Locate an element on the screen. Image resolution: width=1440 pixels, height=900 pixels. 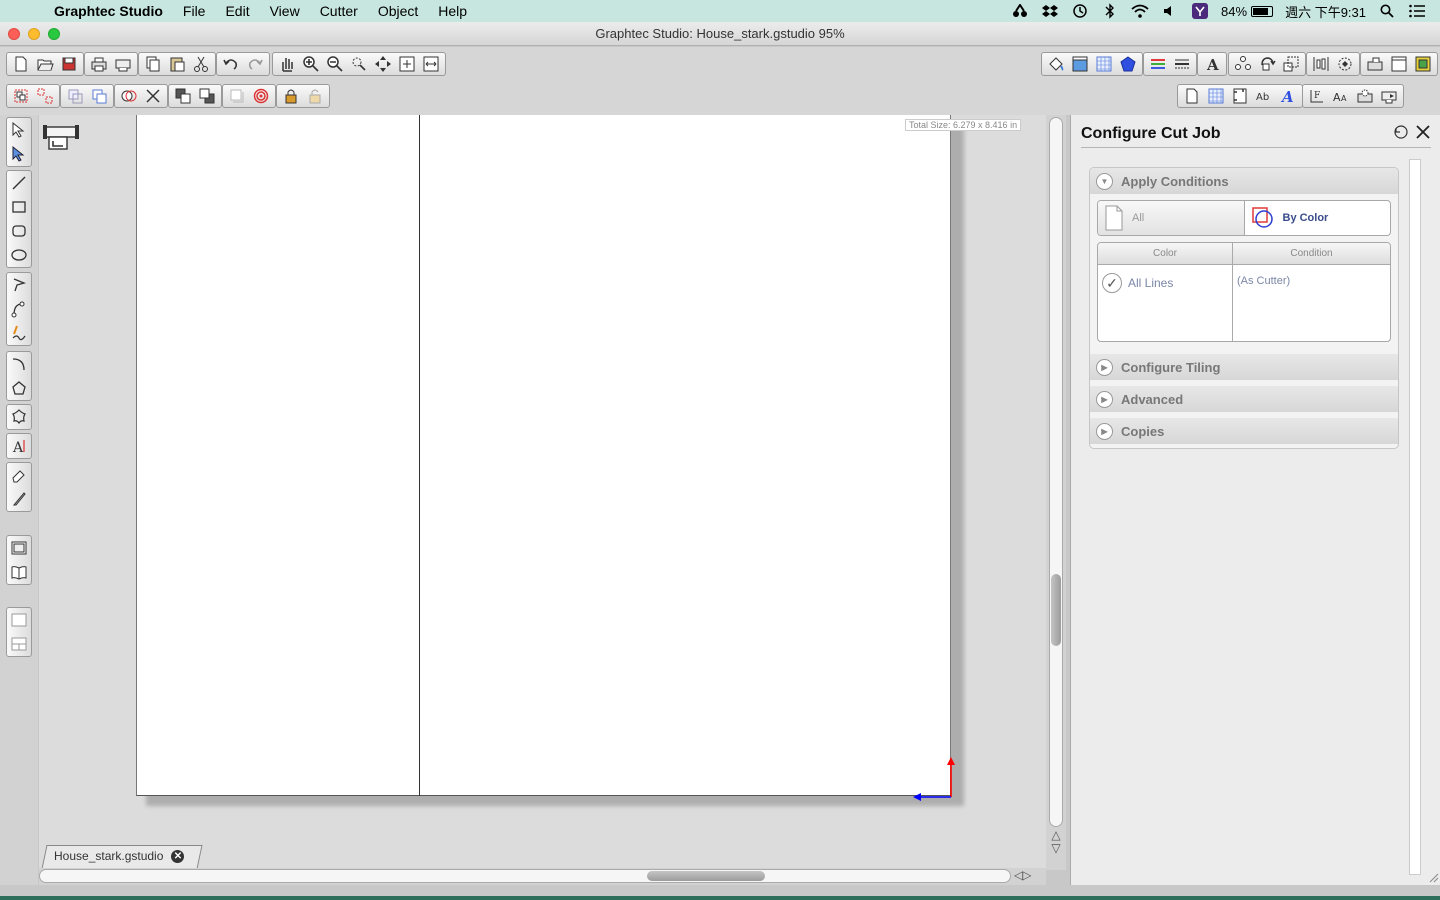
status-app-icon is located at coordinates (1020, 11).